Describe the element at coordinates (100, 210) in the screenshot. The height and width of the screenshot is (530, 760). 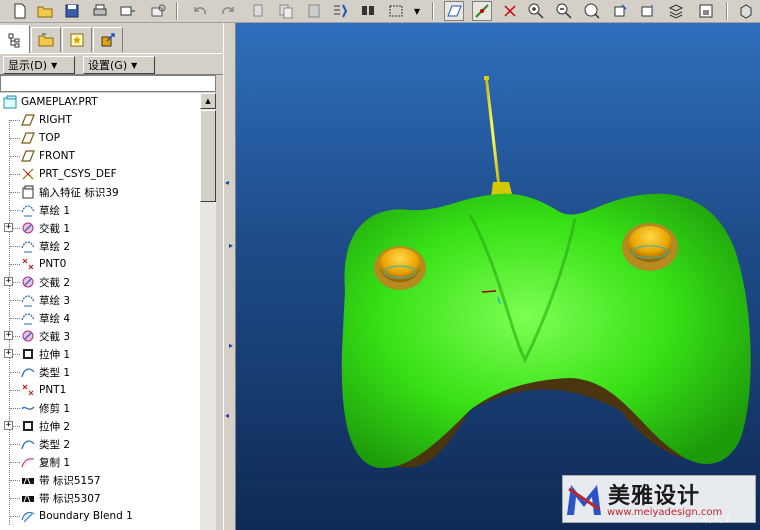
I see `tree-item: 草绘 1` at that location.